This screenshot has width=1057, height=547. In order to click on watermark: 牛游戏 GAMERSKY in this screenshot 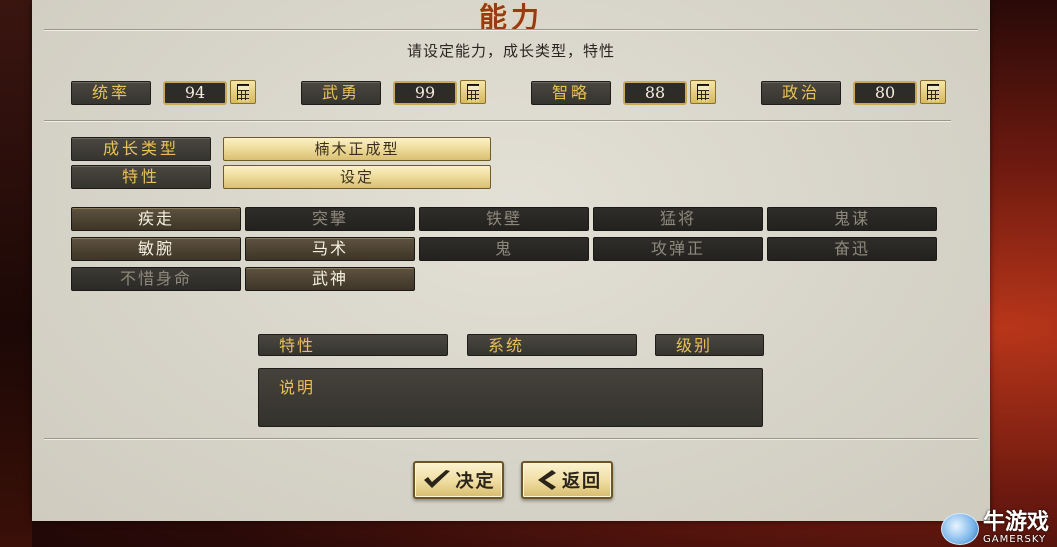, I will do `click(994, 527)`.